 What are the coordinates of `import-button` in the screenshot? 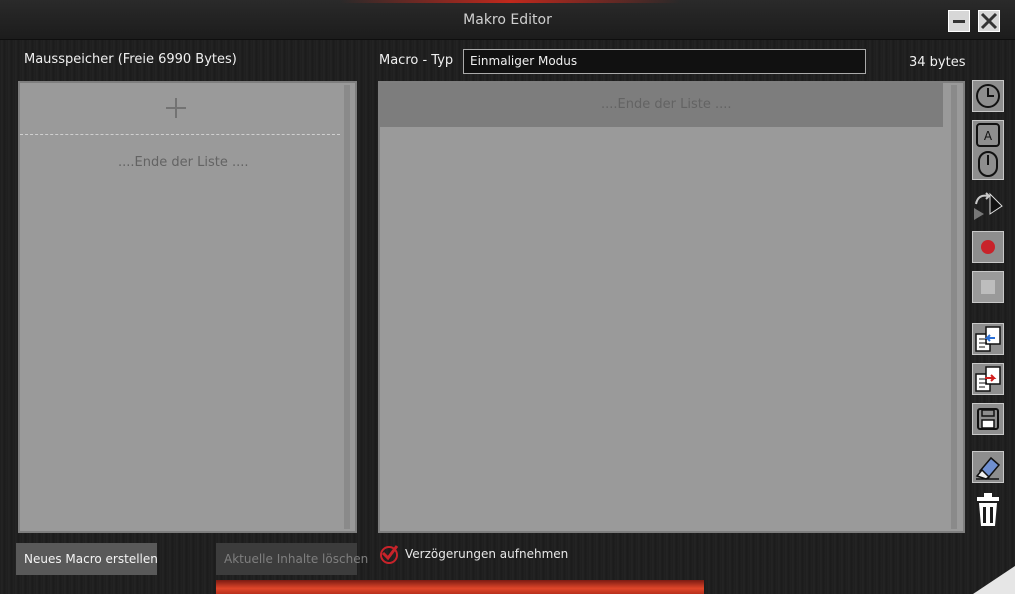 It's located at (988, 339).